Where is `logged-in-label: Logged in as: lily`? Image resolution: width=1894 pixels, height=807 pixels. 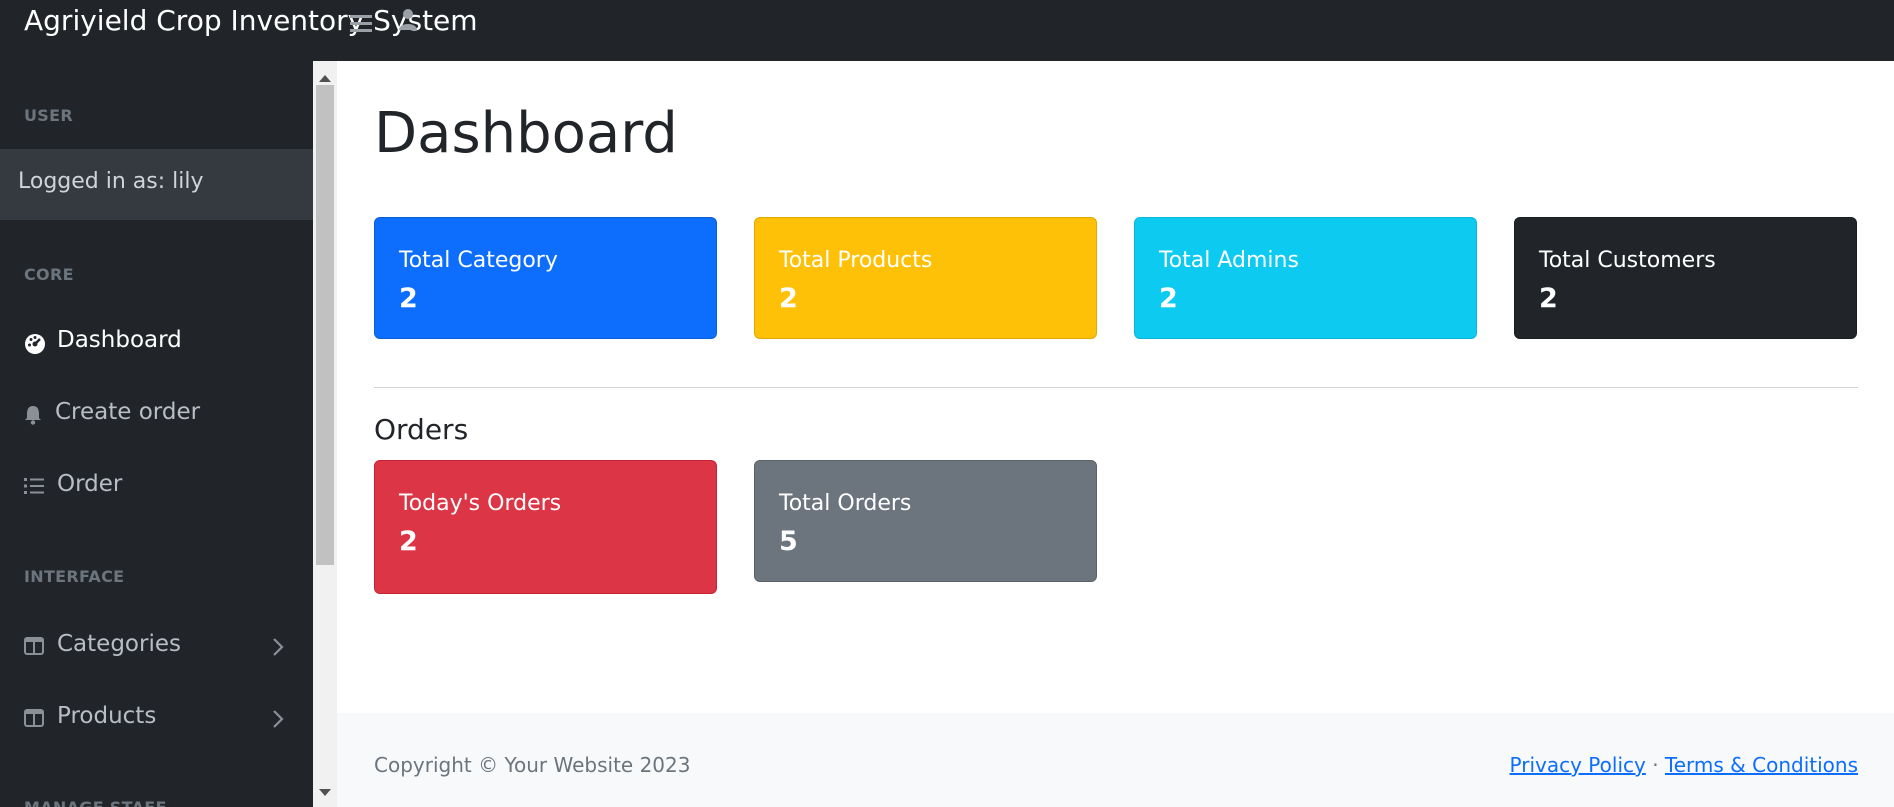
logged-in-label: Logged in as: lily is located at coordinates (111, 181).